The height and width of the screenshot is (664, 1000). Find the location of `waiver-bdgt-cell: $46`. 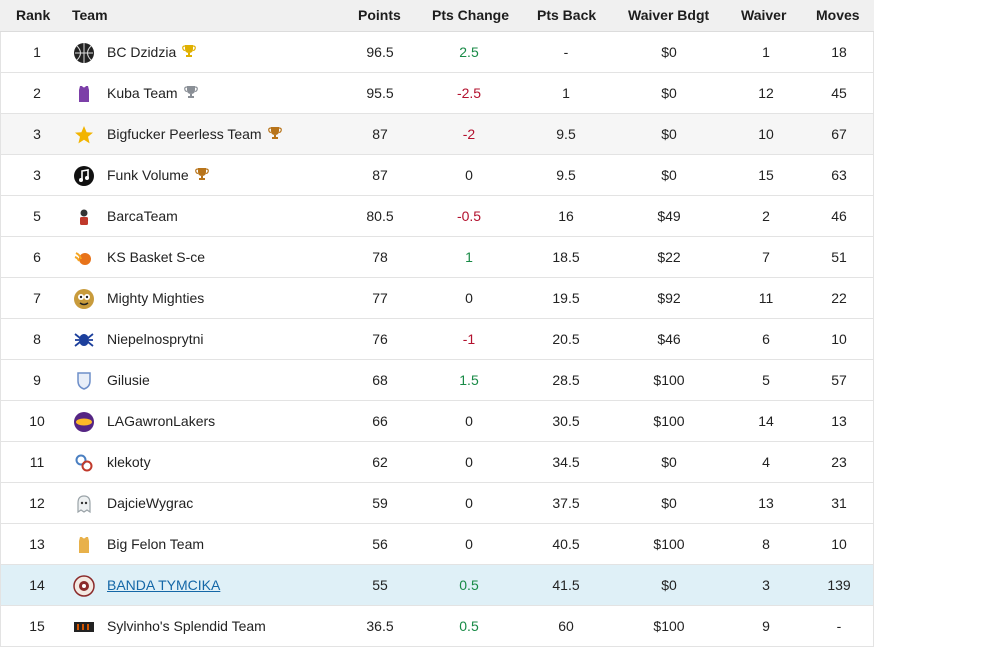

waiver-bdgt-cell: $46 is located at coordinates (669, 339).